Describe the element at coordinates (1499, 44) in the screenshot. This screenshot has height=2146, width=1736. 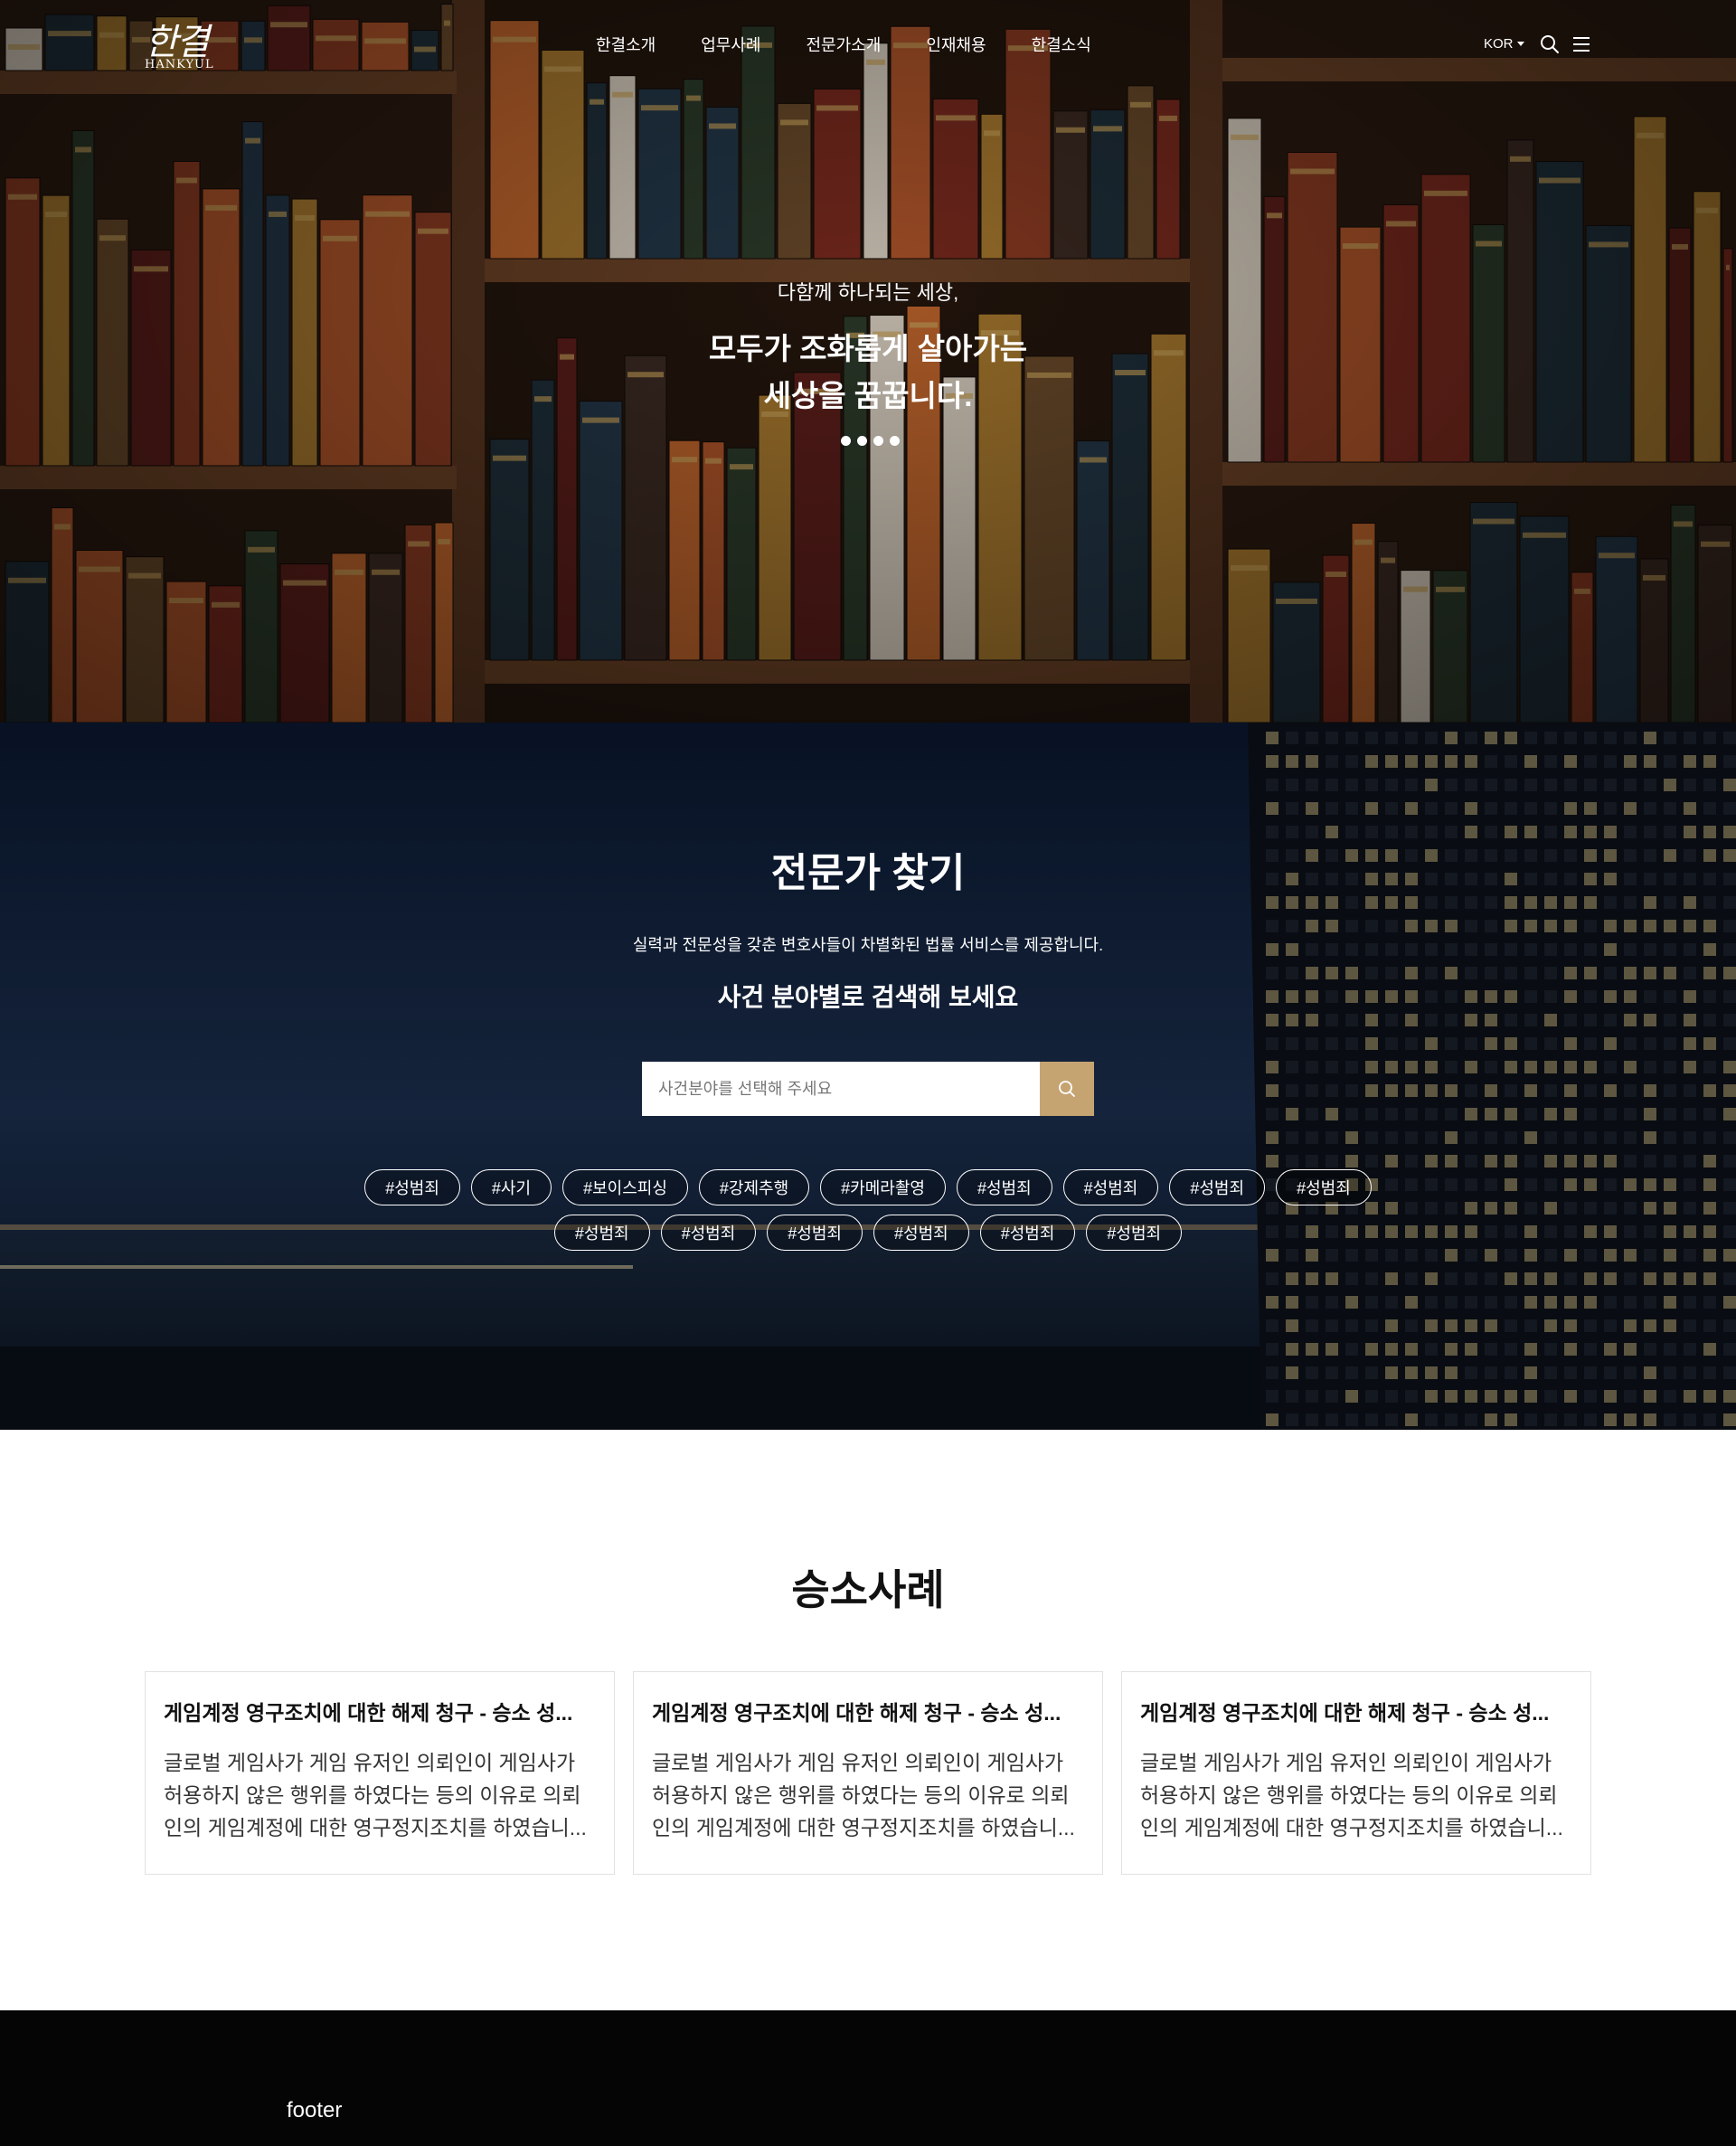
I see `language-label: KOR` at that location.